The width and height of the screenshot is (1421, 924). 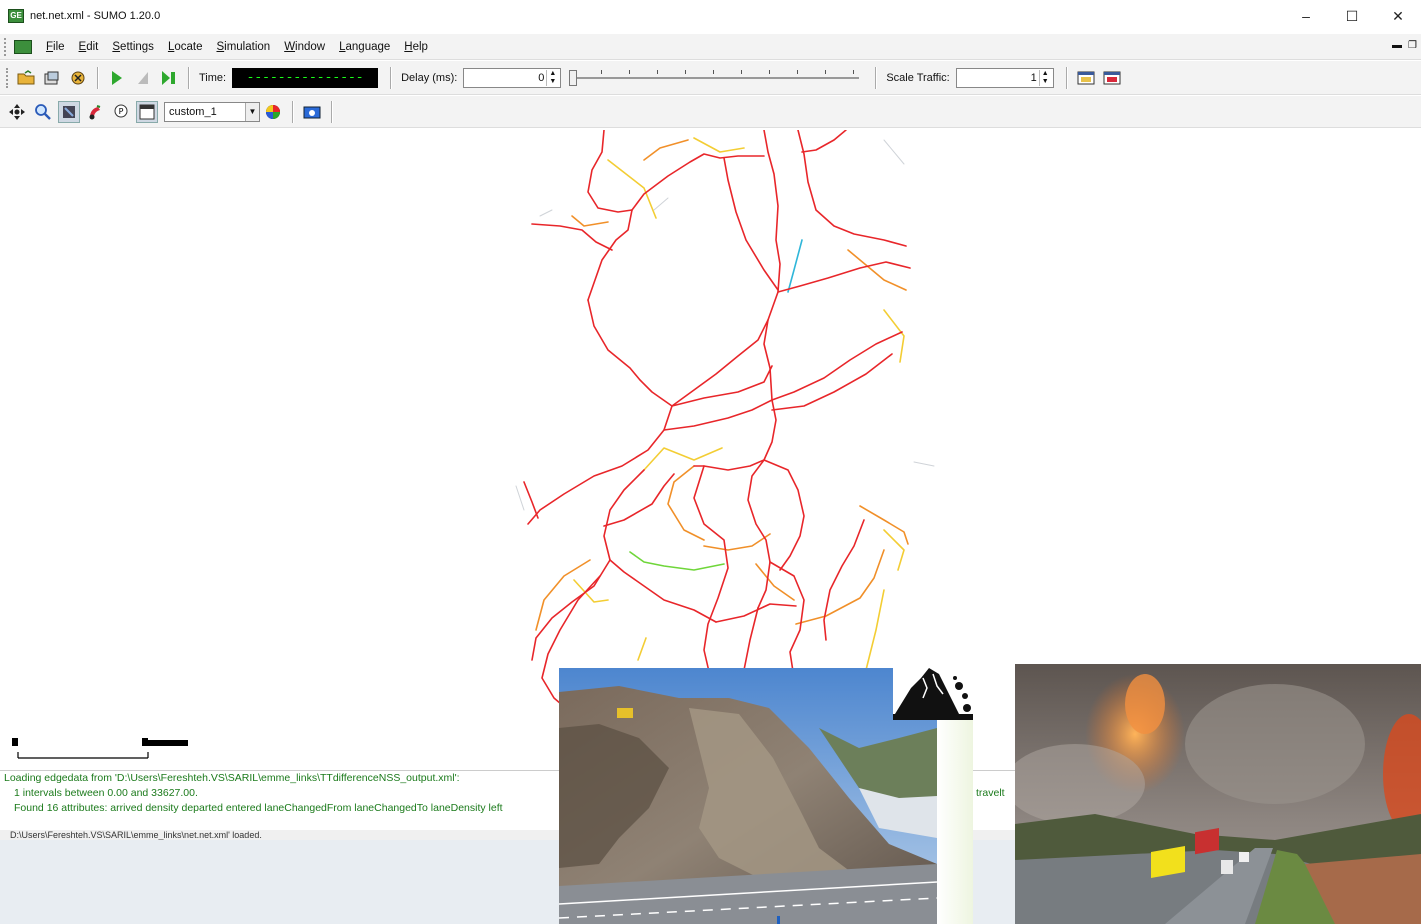 What do you see at coordinates (243, 47) in the screenshot?
I see `menu-simulation: Simulation` at bounding box center [243, 47].